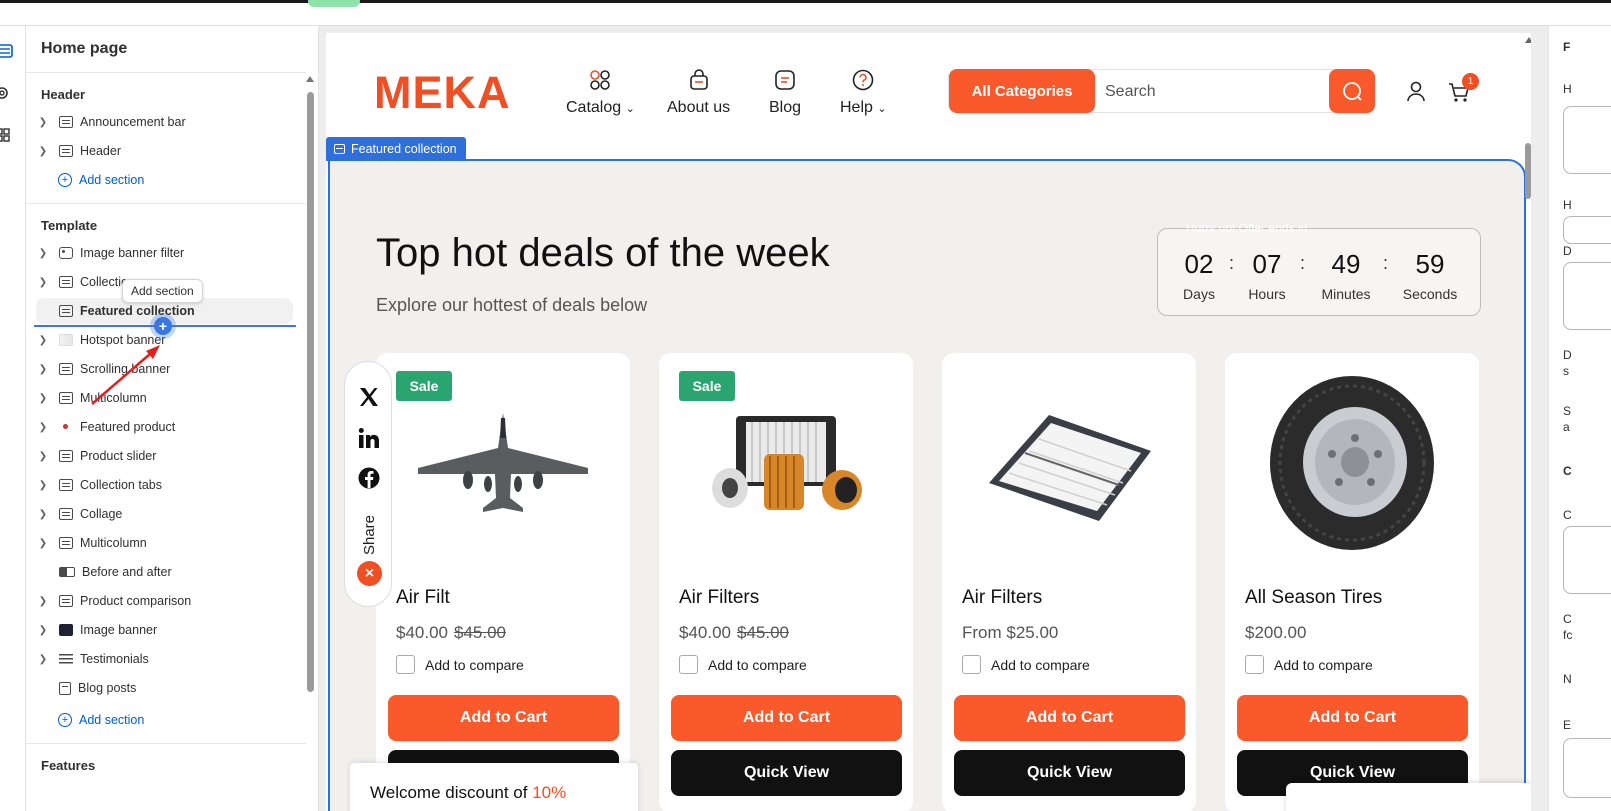 This screenshot has width=1611, height=811. Describe the element at coordinates (132, 253) in the screenshot. I see `sidebar-item-label: Image banner filter` at that location.